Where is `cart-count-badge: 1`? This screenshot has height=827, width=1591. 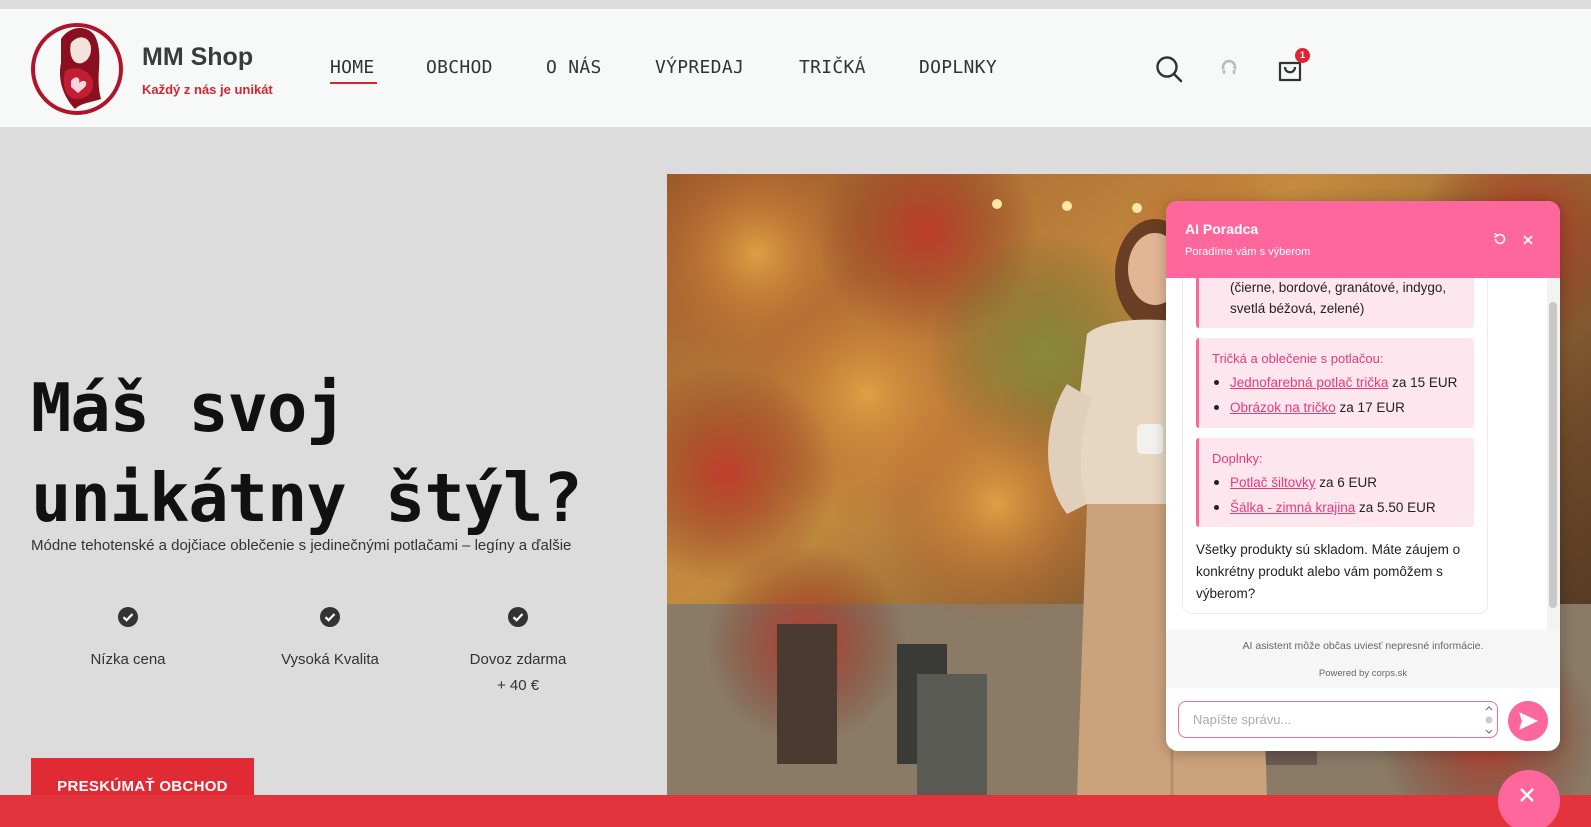 cart-count-badge: 1 is located at coordinates (1302, 55).